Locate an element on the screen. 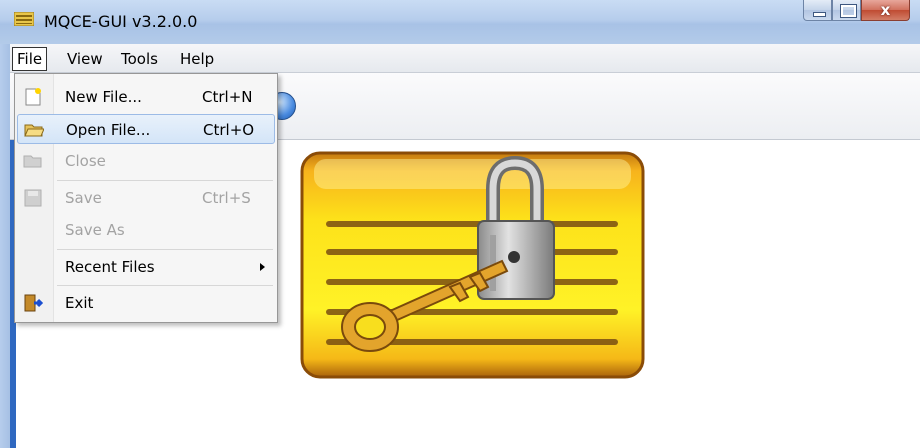 This screenshot has height=448, width=920. submenu-arrow-icon is located at coordinates (262, 267).